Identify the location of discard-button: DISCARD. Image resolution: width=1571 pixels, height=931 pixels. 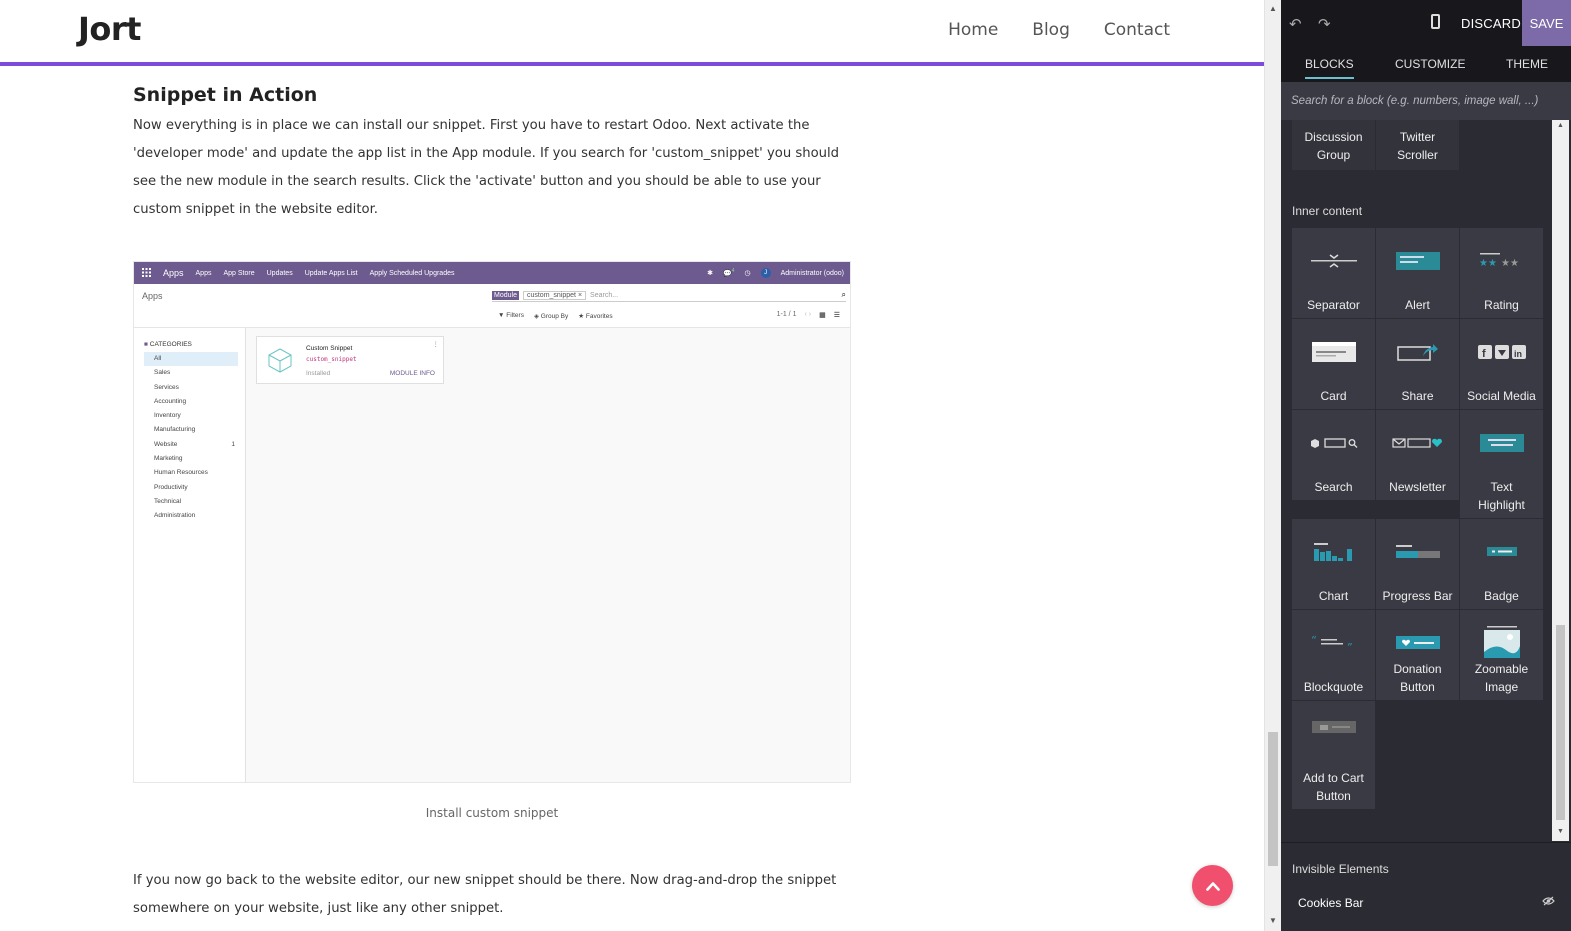
(1491, 23).